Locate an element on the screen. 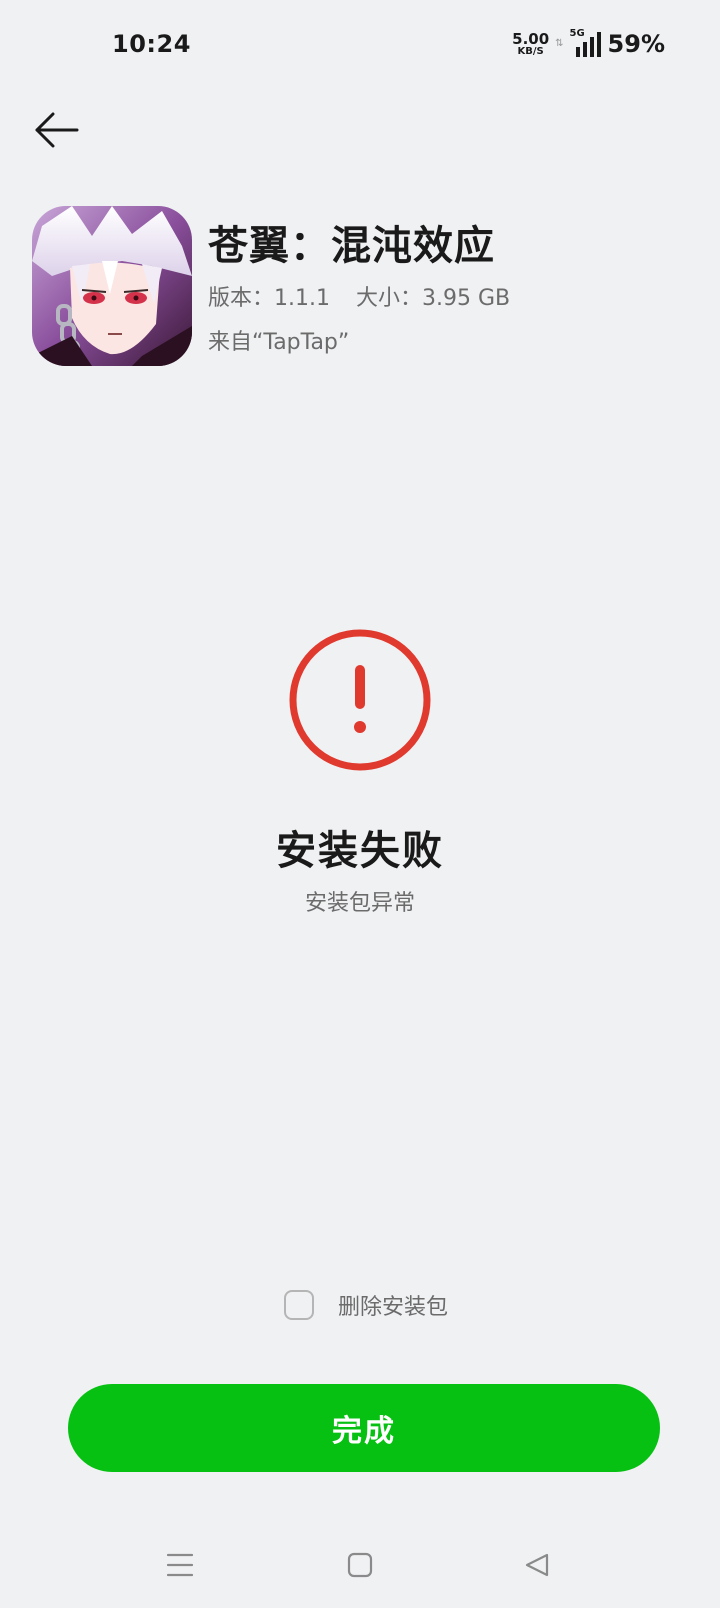 The width and height of the screenshot is (720, 1608). signal-icon: 5G is located at coordinates (586, 42).